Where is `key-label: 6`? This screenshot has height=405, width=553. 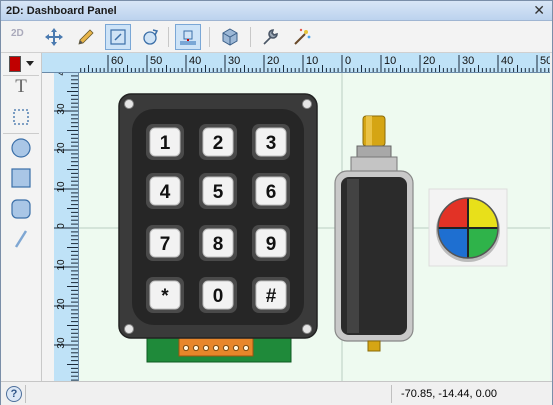 key-label: 6 is located at coordinates (271, 192).